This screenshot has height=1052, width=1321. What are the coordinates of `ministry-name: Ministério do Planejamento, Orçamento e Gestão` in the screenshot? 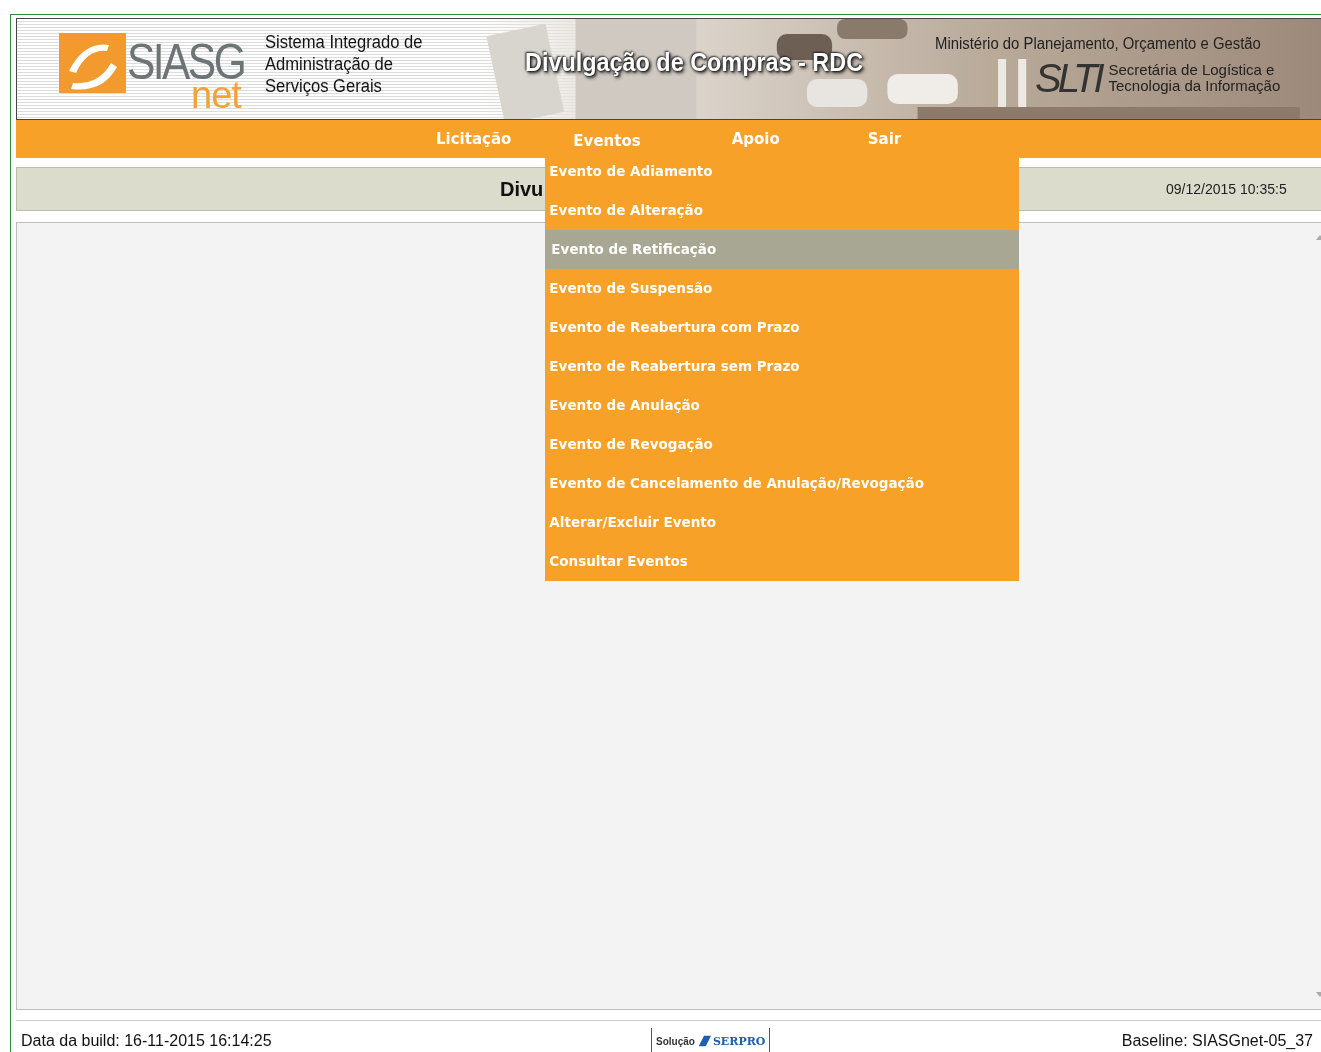 It's located at (1098, 44).